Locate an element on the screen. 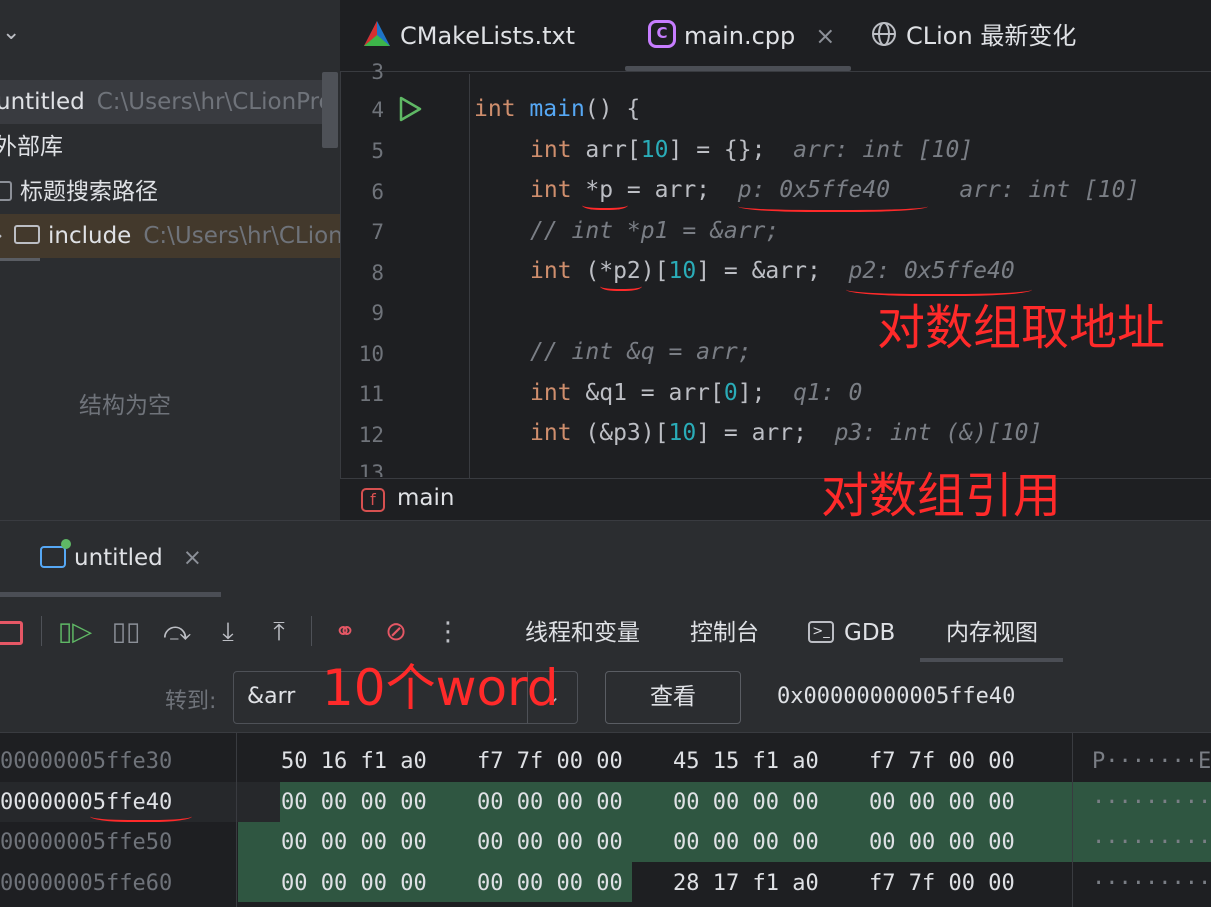 This screenshot has width=1211, height=907. tab-main-cpp: Cmain.cpp × is located at coordinates (741, 36).